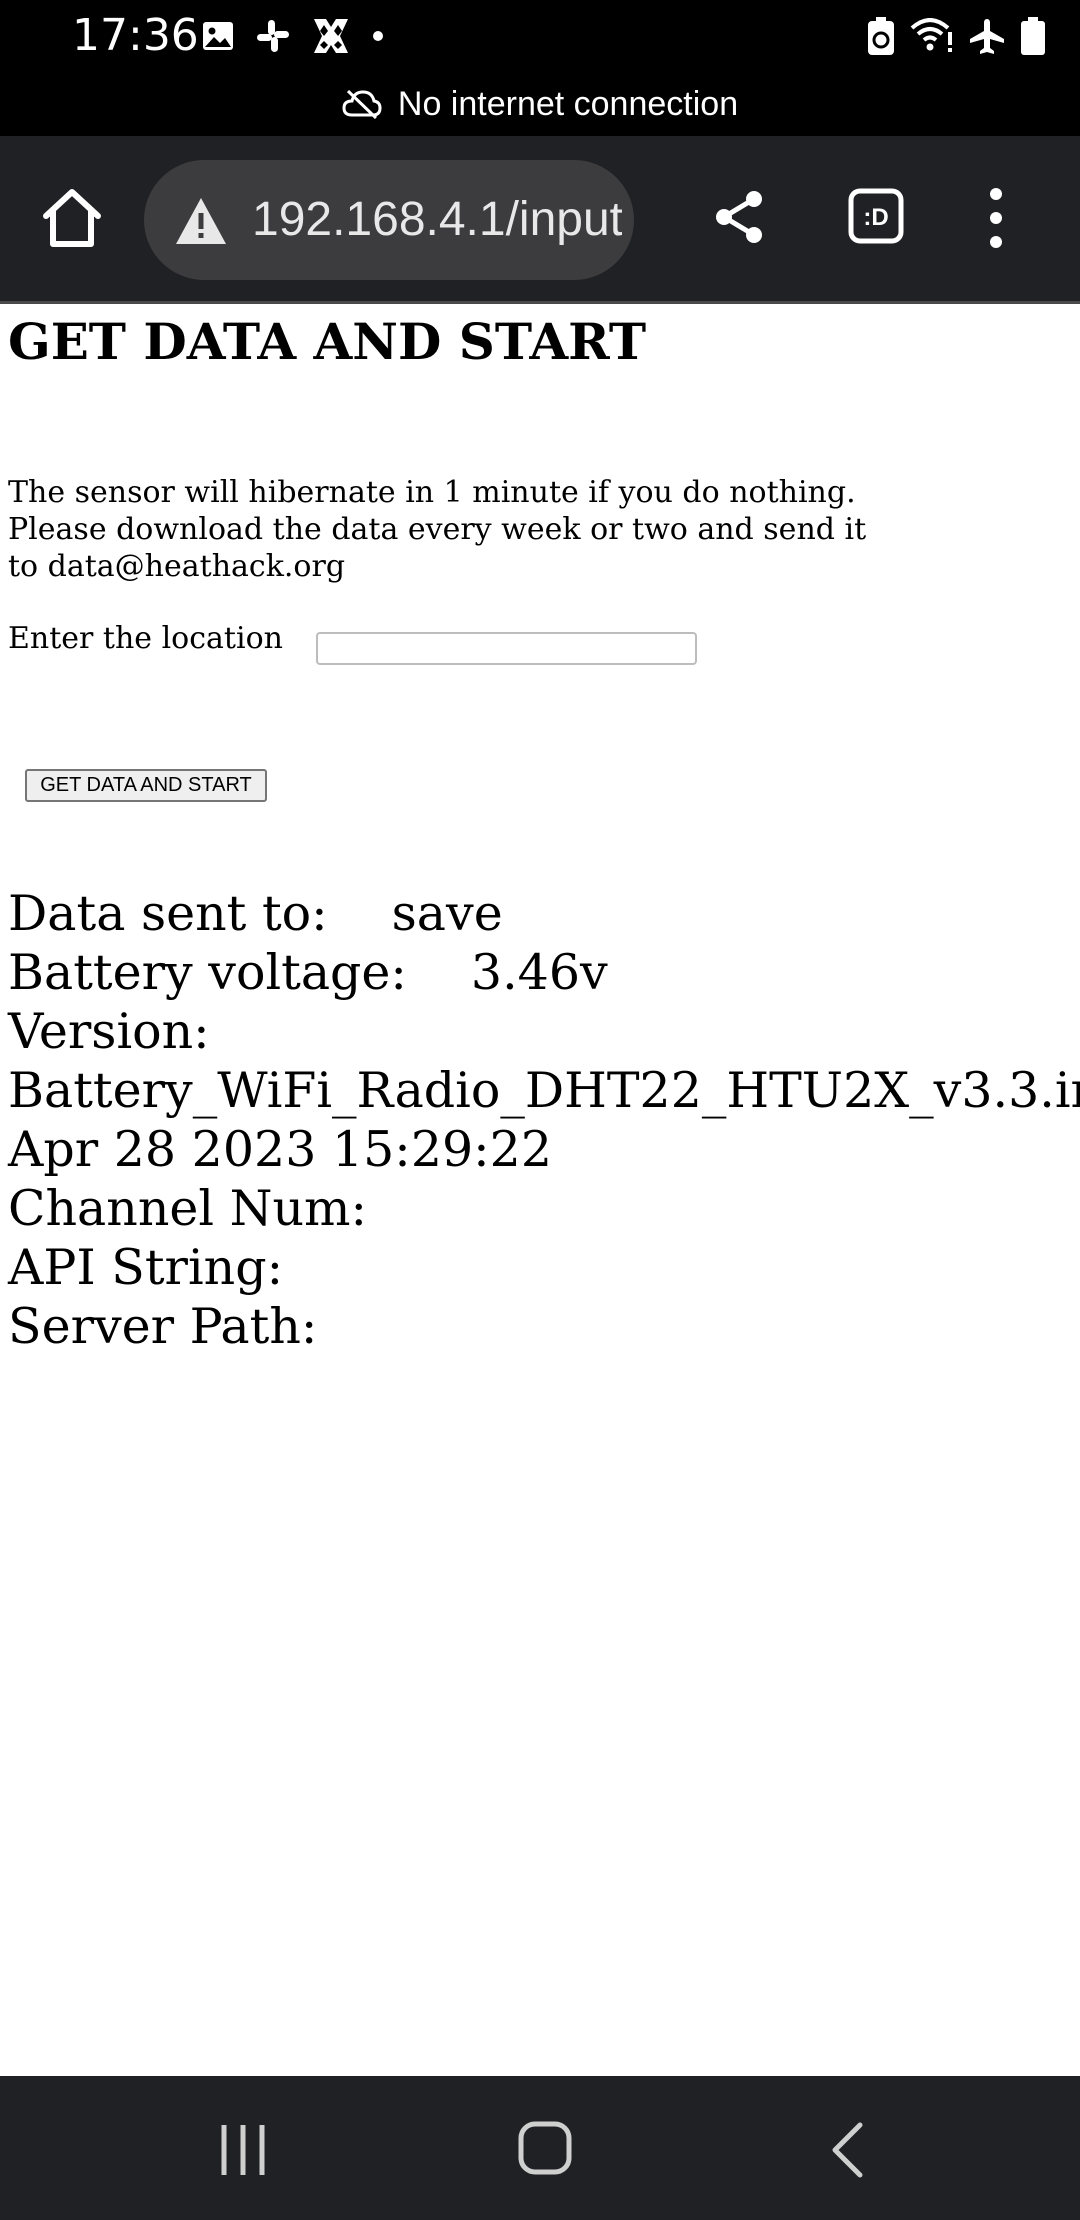 This screenshot has width=1080, height=2220. What do you see at coordinates (847, 2150) in the screenshot?
I see `back-icon` at bounding box center [847, 2150].